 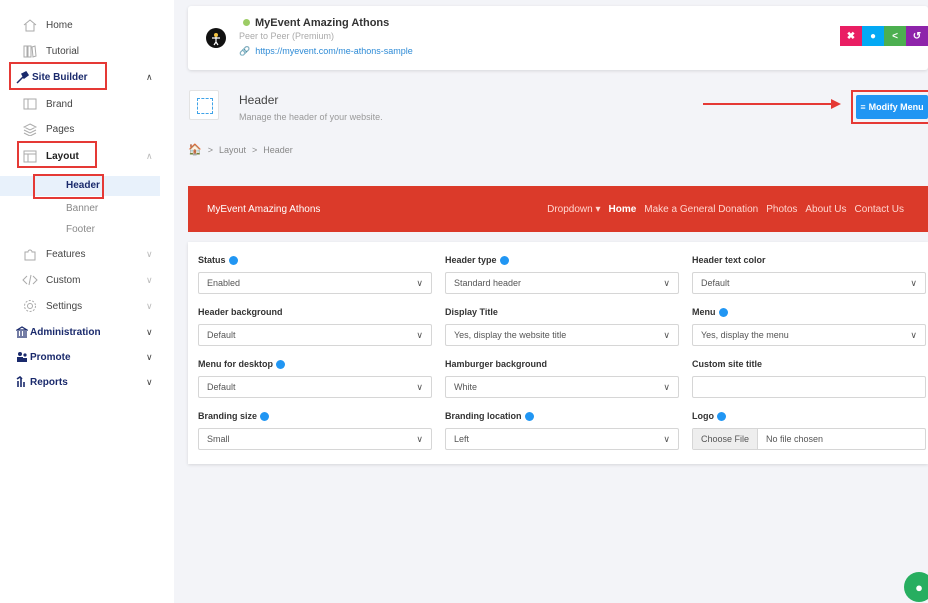 What do you see at coordinates (263, 209) in the screenshot?
I see `preview-brand: MyEvent Amazing Athons` at bounding box center [263, 209].